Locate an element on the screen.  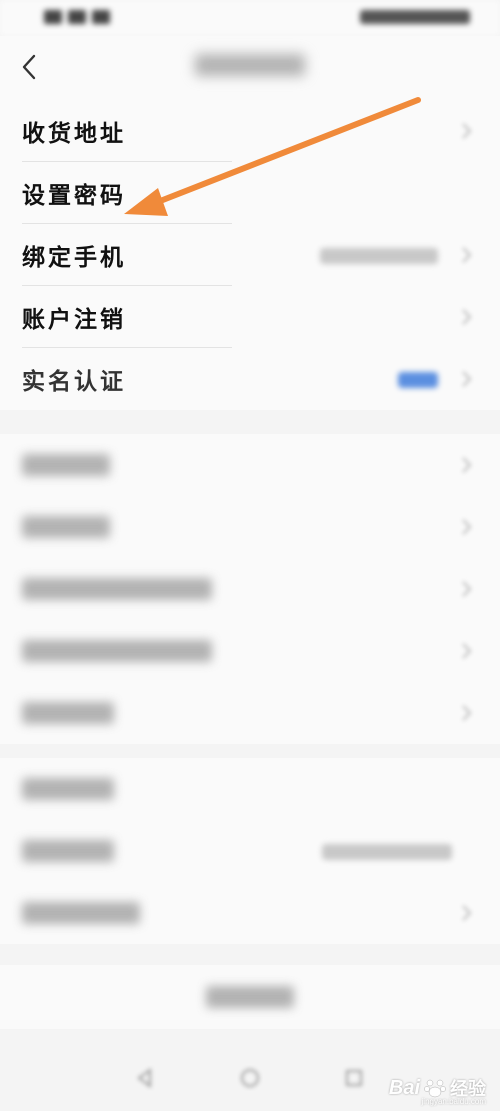
nav-home-icon is located at coordinates (250, 1078).